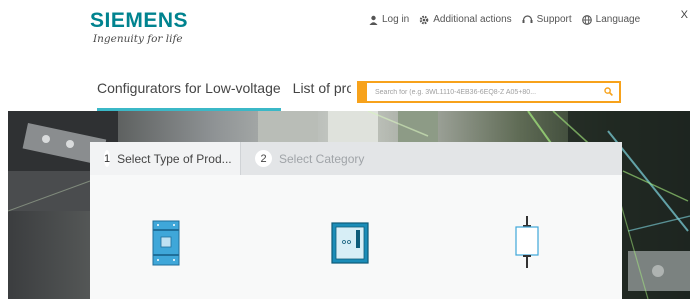 The image size is (690, 299). What do you see at coordinates (431, 158) in the screenshot?
I see `step-select-category: 2 Select Category` at bounding box center [431, 158].